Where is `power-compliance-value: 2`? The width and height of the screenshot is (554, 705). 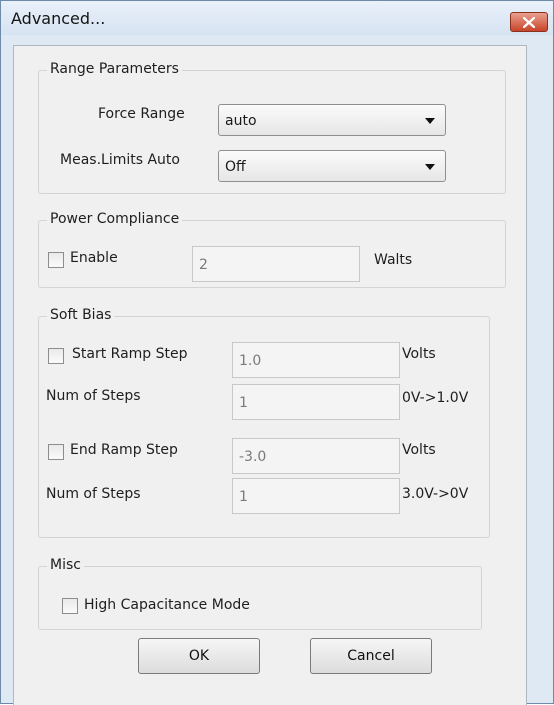 power-compliance-value: 2 is located at coordinates (203, 265).